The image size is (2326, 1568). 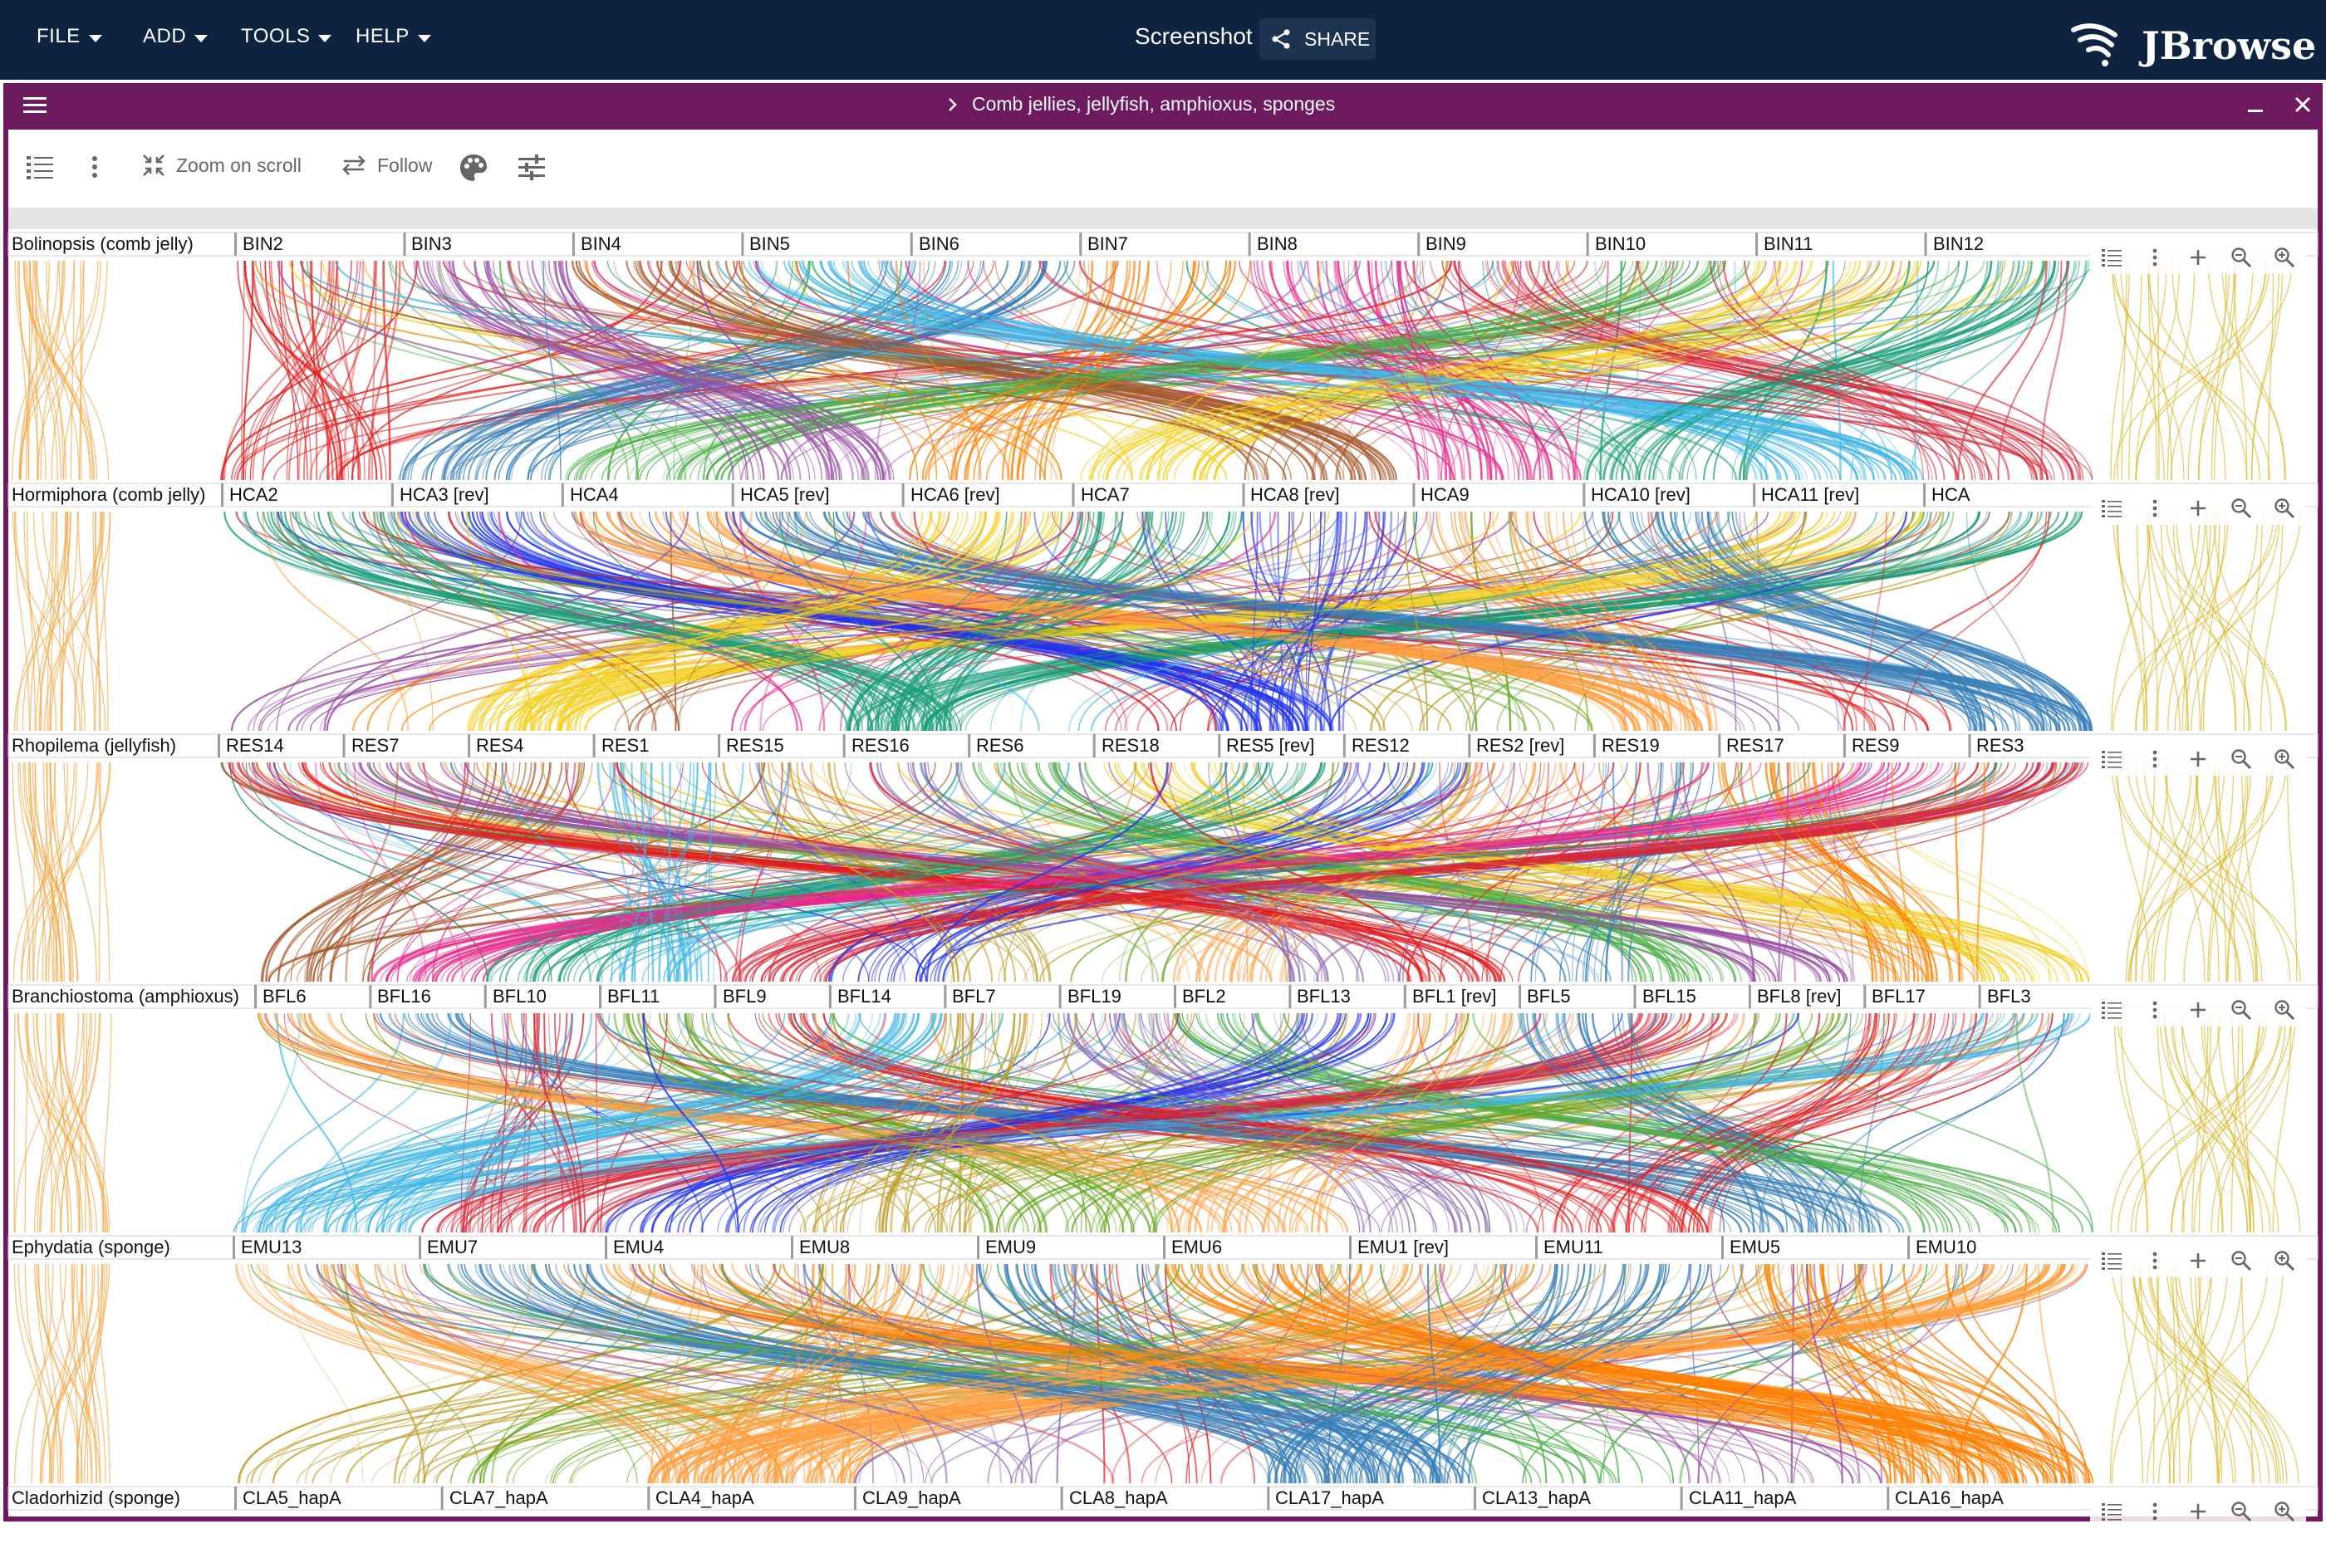 I want to click on chromosome-label: BFL17, so click(x=1897, y=996).